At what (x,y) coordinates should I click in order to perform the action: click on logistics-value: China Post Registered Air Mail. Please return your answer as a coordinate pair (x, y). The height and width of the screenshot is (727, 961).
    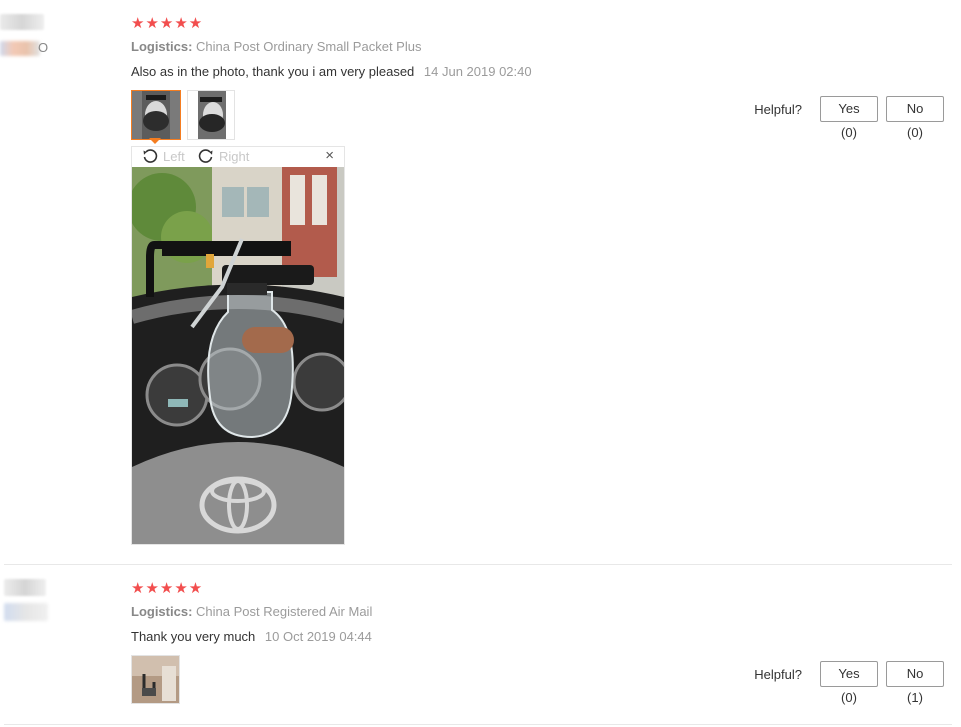
    Looking at the image, I should click on (284, 611).